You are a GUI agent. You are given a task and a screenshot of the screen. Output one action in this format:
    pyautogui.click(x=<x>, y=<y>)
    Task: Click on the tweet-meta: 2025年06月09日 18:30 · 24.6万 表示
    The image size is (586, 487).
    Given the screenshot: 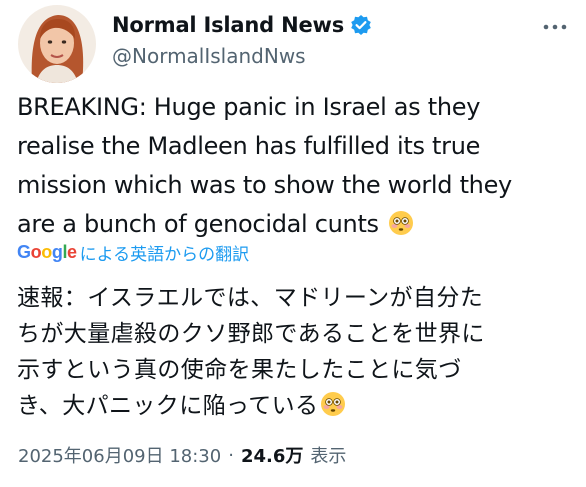 What is the action you would take?
    pyautogui.click(x=182, y=455)
    